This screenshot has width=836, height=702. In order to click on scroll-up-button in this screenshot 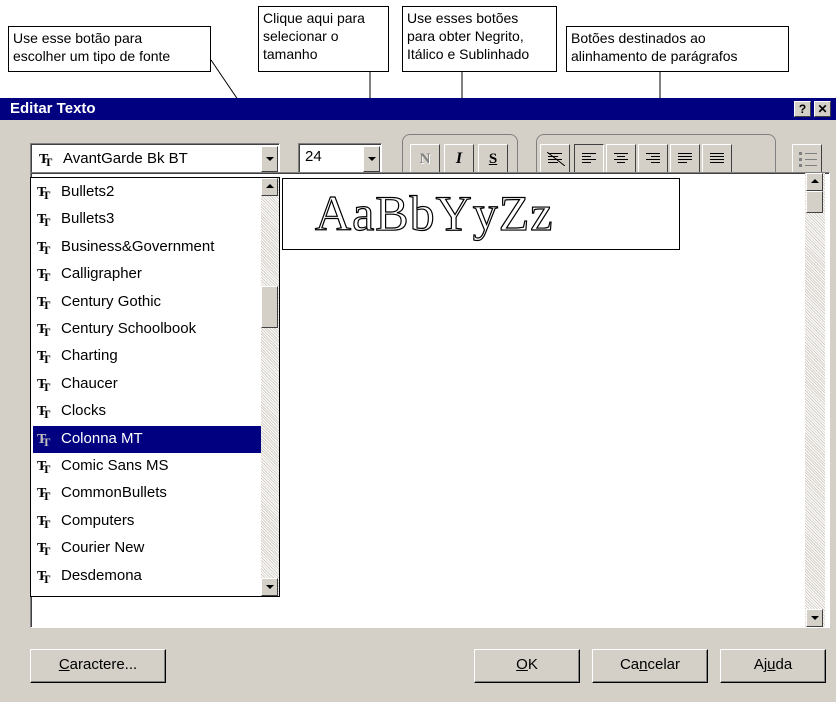, I will do `click(814, 182)`.